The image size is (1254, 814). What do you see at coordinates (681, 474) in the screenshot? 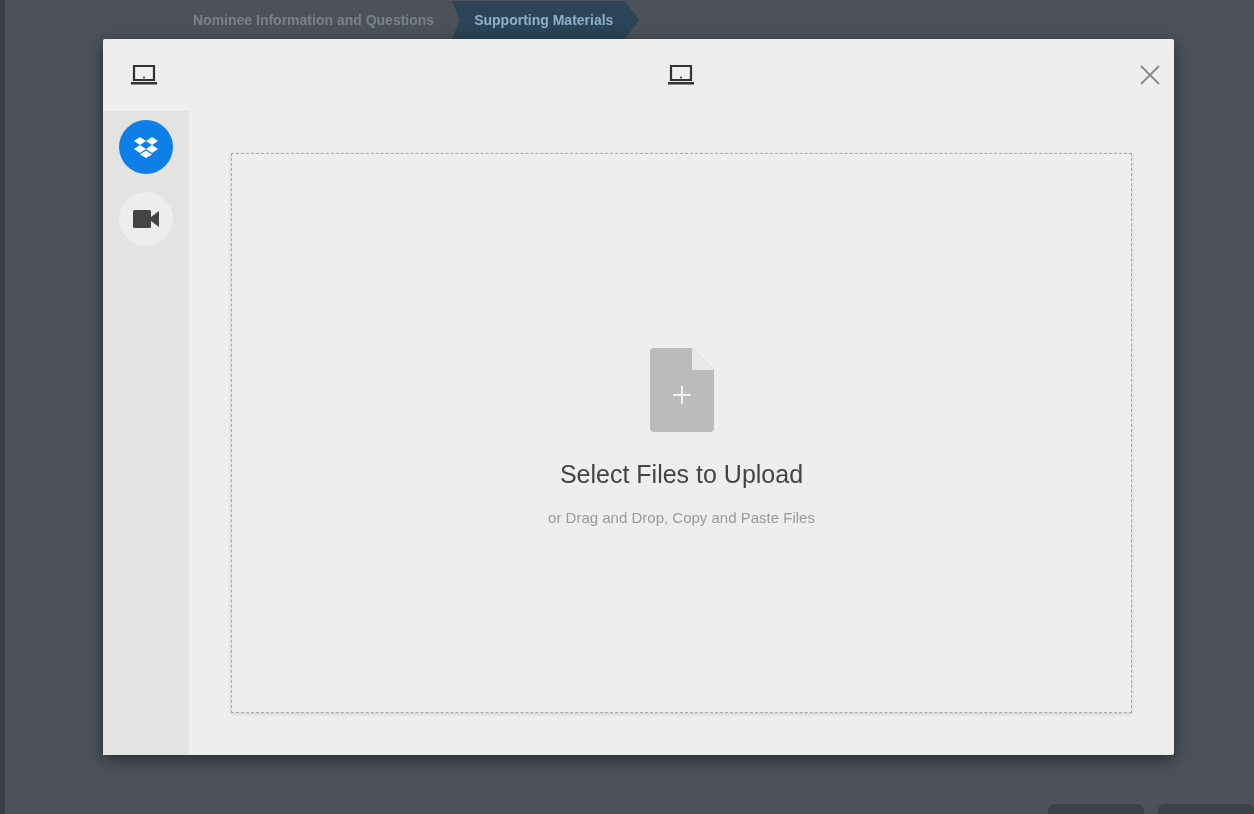
I see `upload-title: Select Files to Upload` at bounding box center [681, 474].